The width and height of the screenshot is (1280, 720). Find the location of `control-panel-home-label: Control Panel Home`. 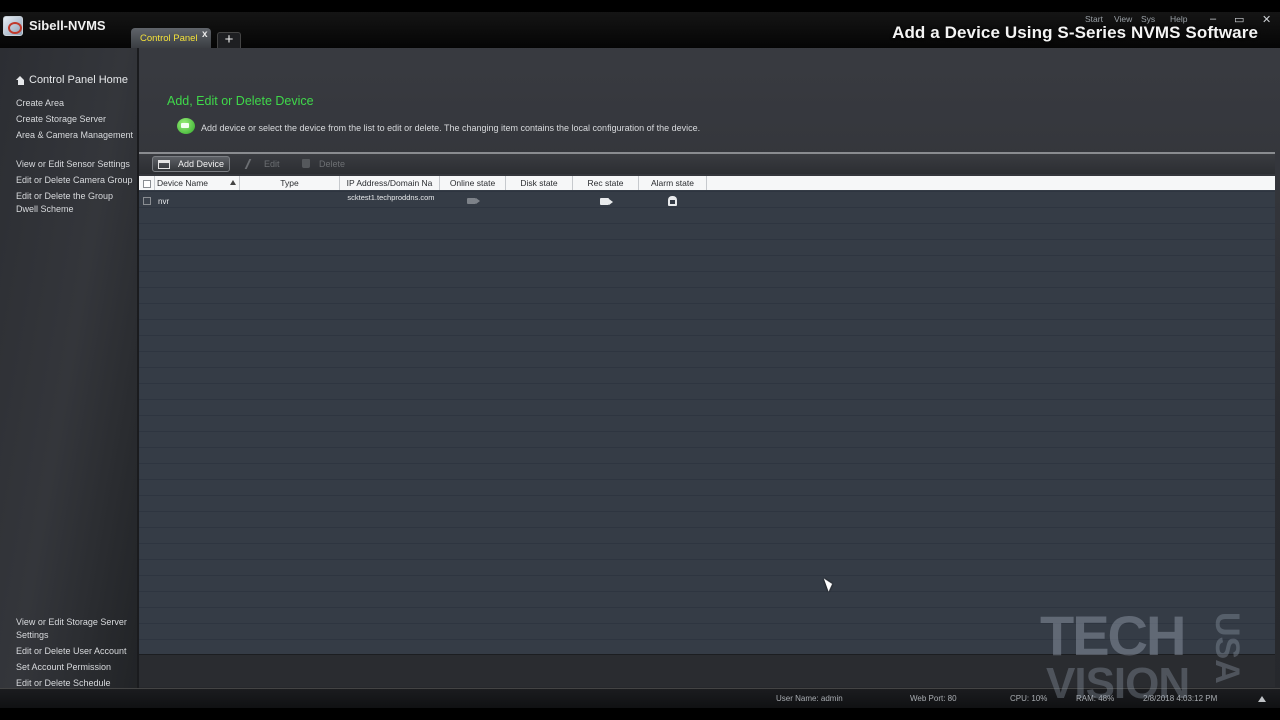

control-panel-home-label: Control Panel Home is located at coordinates (79, 80).